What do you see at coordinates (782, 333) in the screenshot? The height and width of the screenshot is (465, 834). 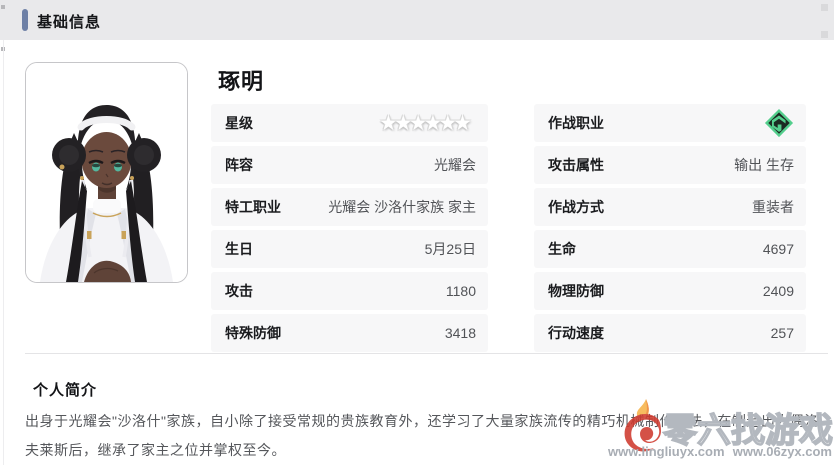 I see `info-value-move-speed: 257` at bounding box center [782, 333].